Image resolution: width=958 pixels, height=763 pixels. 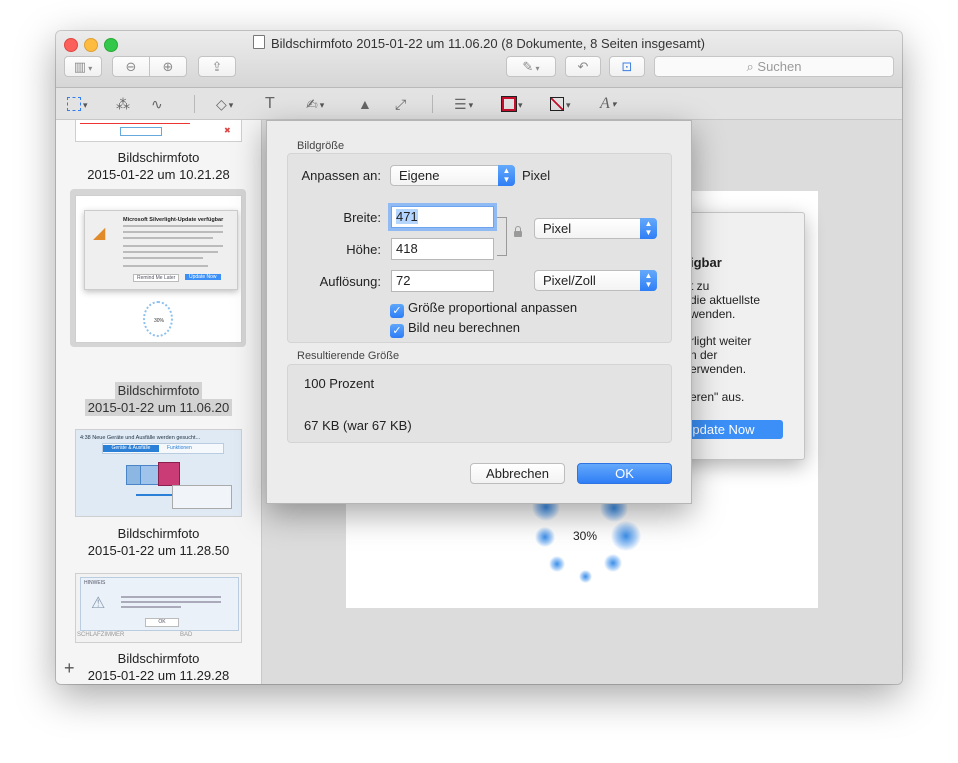 I want to click on thumb-room-label: BAD, so click(x=186, y=635).